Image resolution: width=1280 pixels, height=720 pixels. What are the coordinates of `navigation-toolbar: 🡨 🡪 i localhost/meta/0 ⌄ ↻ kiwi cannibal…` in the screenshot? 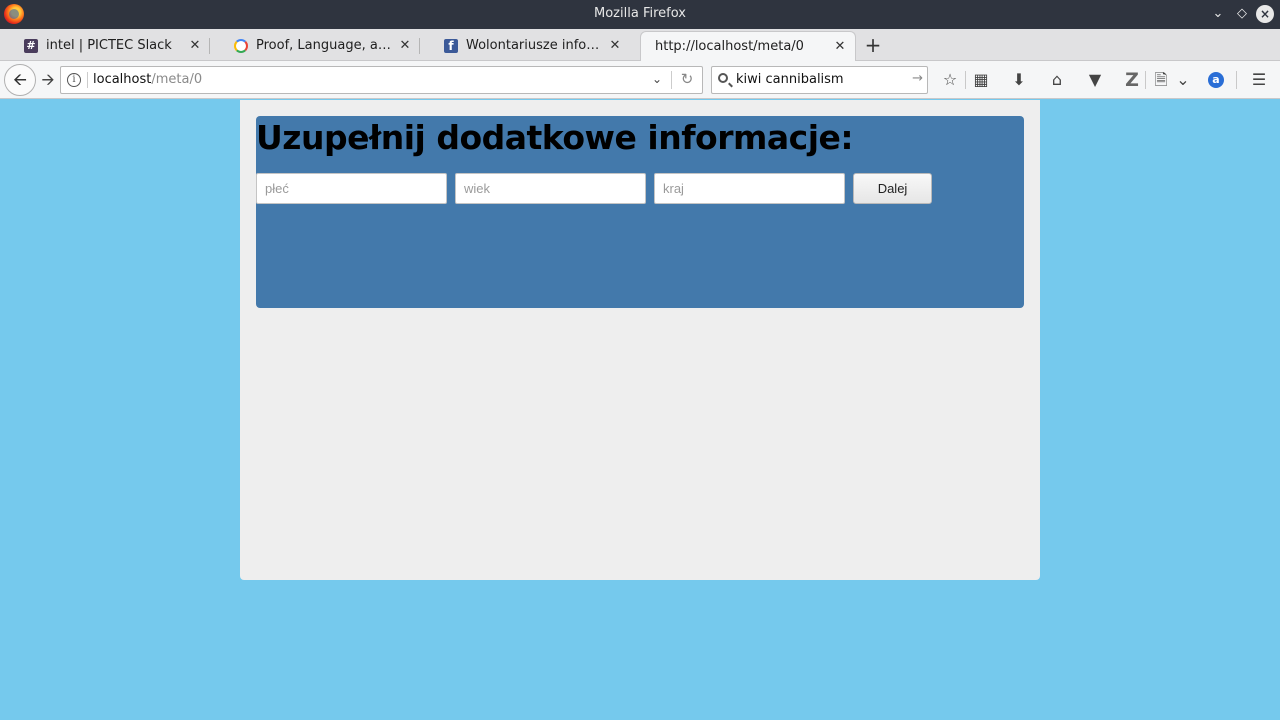 It's located at (640, 80).